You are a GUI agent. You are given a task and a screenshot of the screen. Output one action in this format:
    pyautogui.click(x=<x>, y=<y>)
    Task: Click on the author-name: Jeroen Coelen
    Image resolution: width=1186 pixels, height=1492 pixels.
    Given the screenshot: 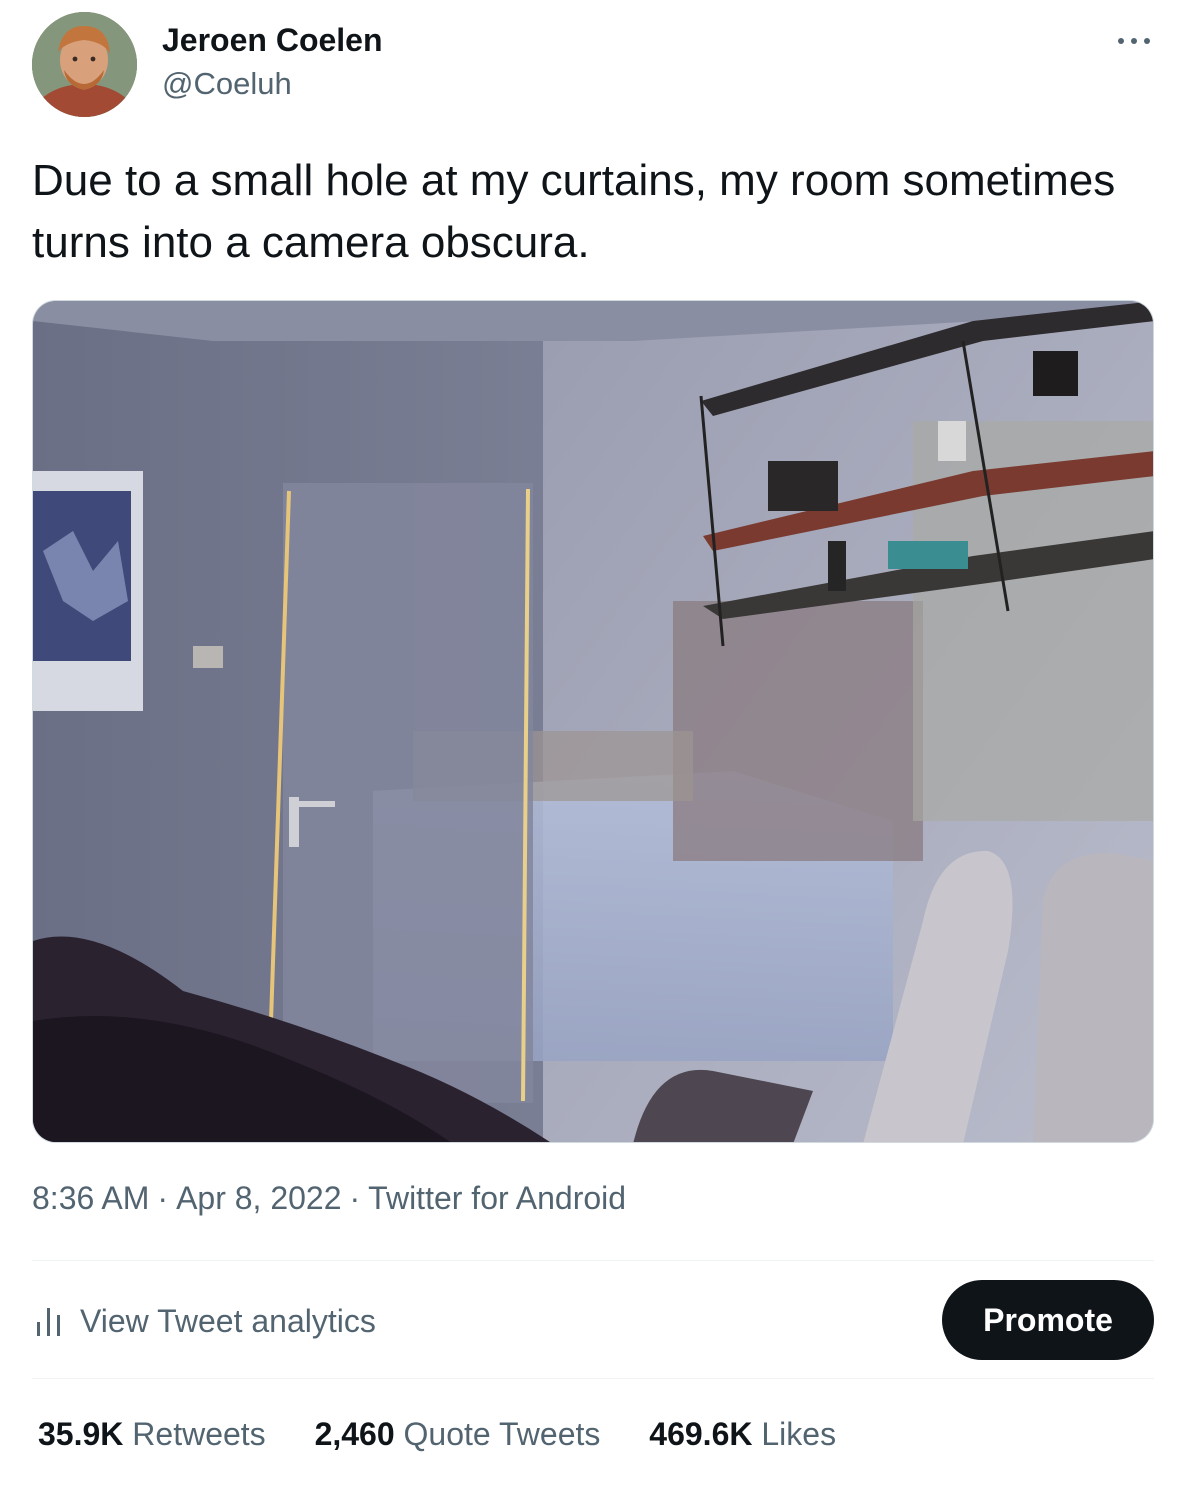 What is the action you would take?
    pyautogui.click(x=272, y=40)
    